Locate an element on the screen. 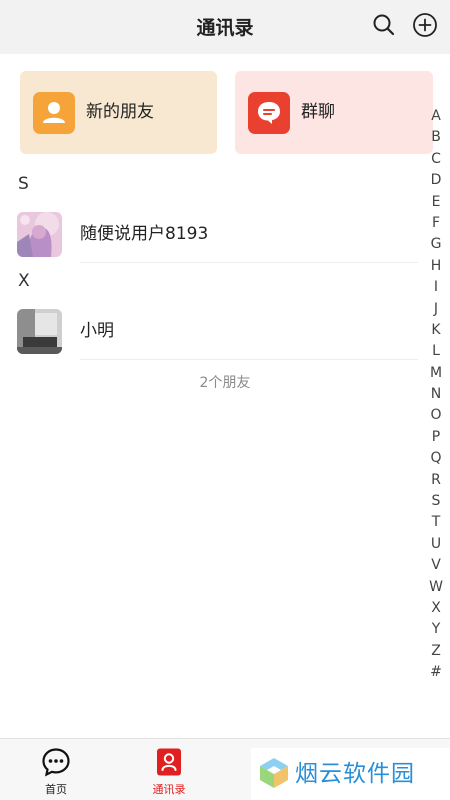 The height and width of the screenshot is (800, 450). user-icon is located at coordinates (54, 113).